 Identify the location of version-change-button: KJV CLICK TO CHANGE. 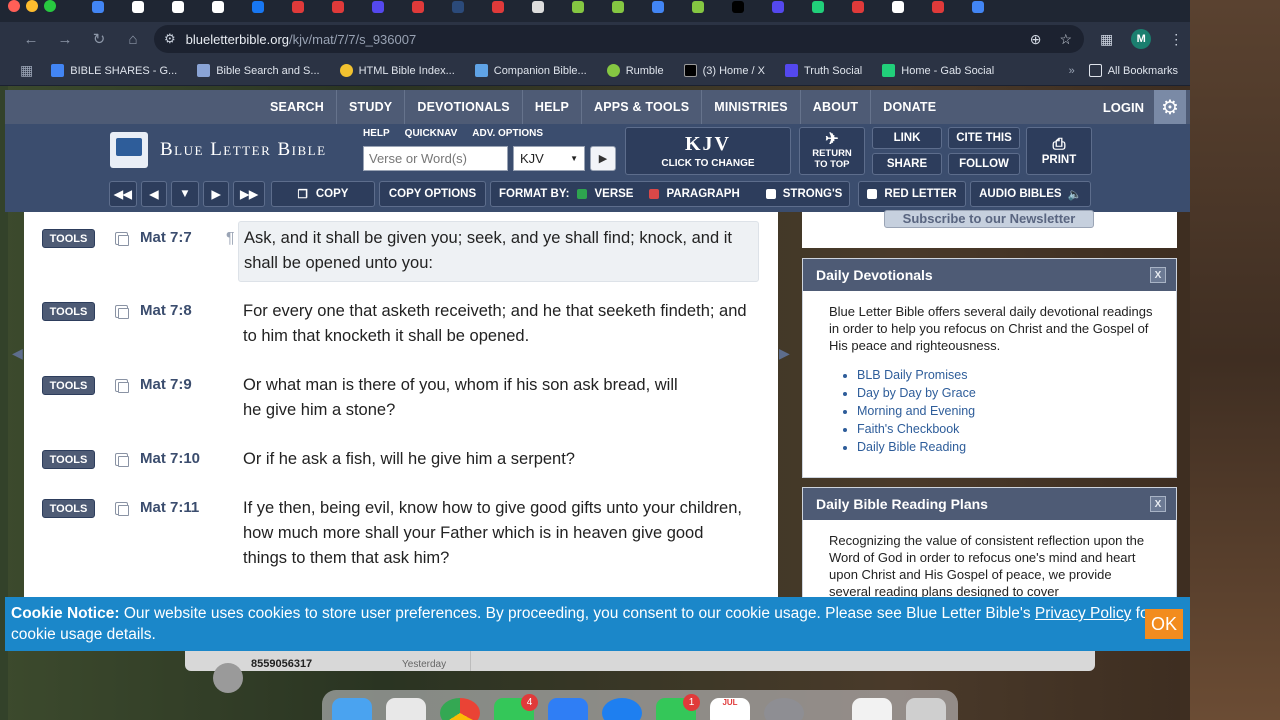
(708, 151).